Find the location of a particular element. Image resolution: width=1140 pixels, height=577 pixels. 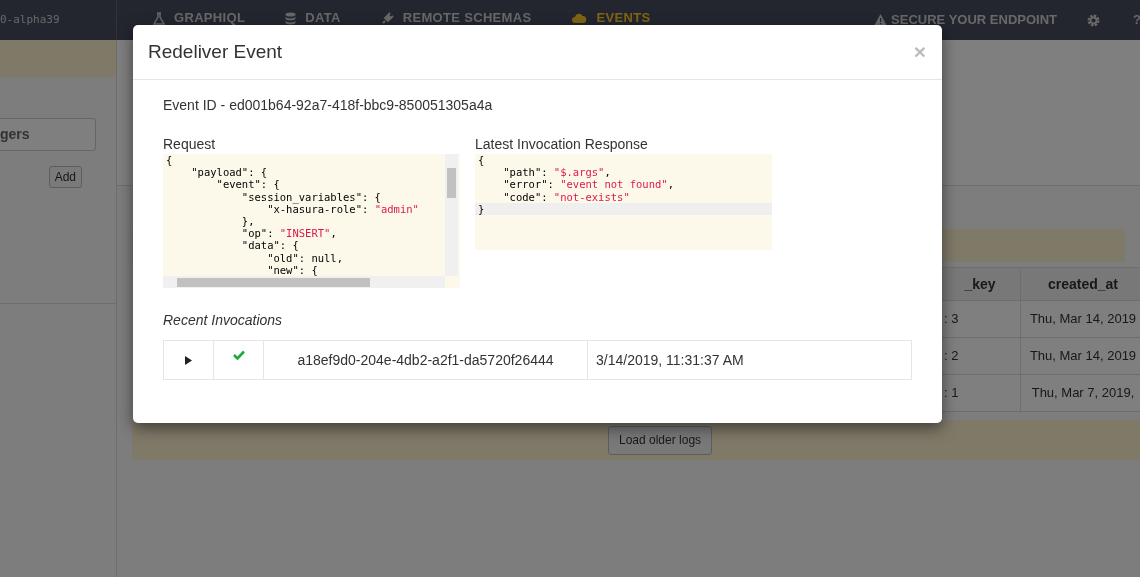

code-line: "payload": { is located at coordinates (229, 172).